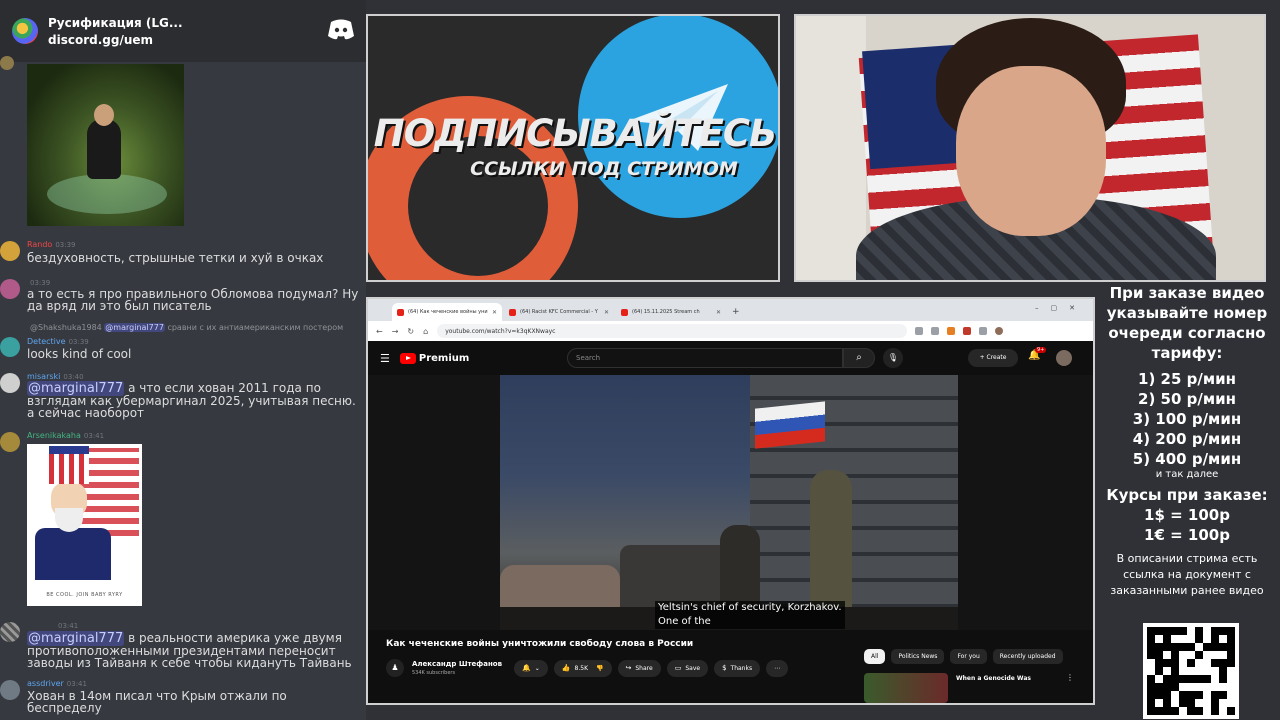 The height and width of the screenshot is (720, 1280). I want to click on message-time: 03:41, so click(76, 684).